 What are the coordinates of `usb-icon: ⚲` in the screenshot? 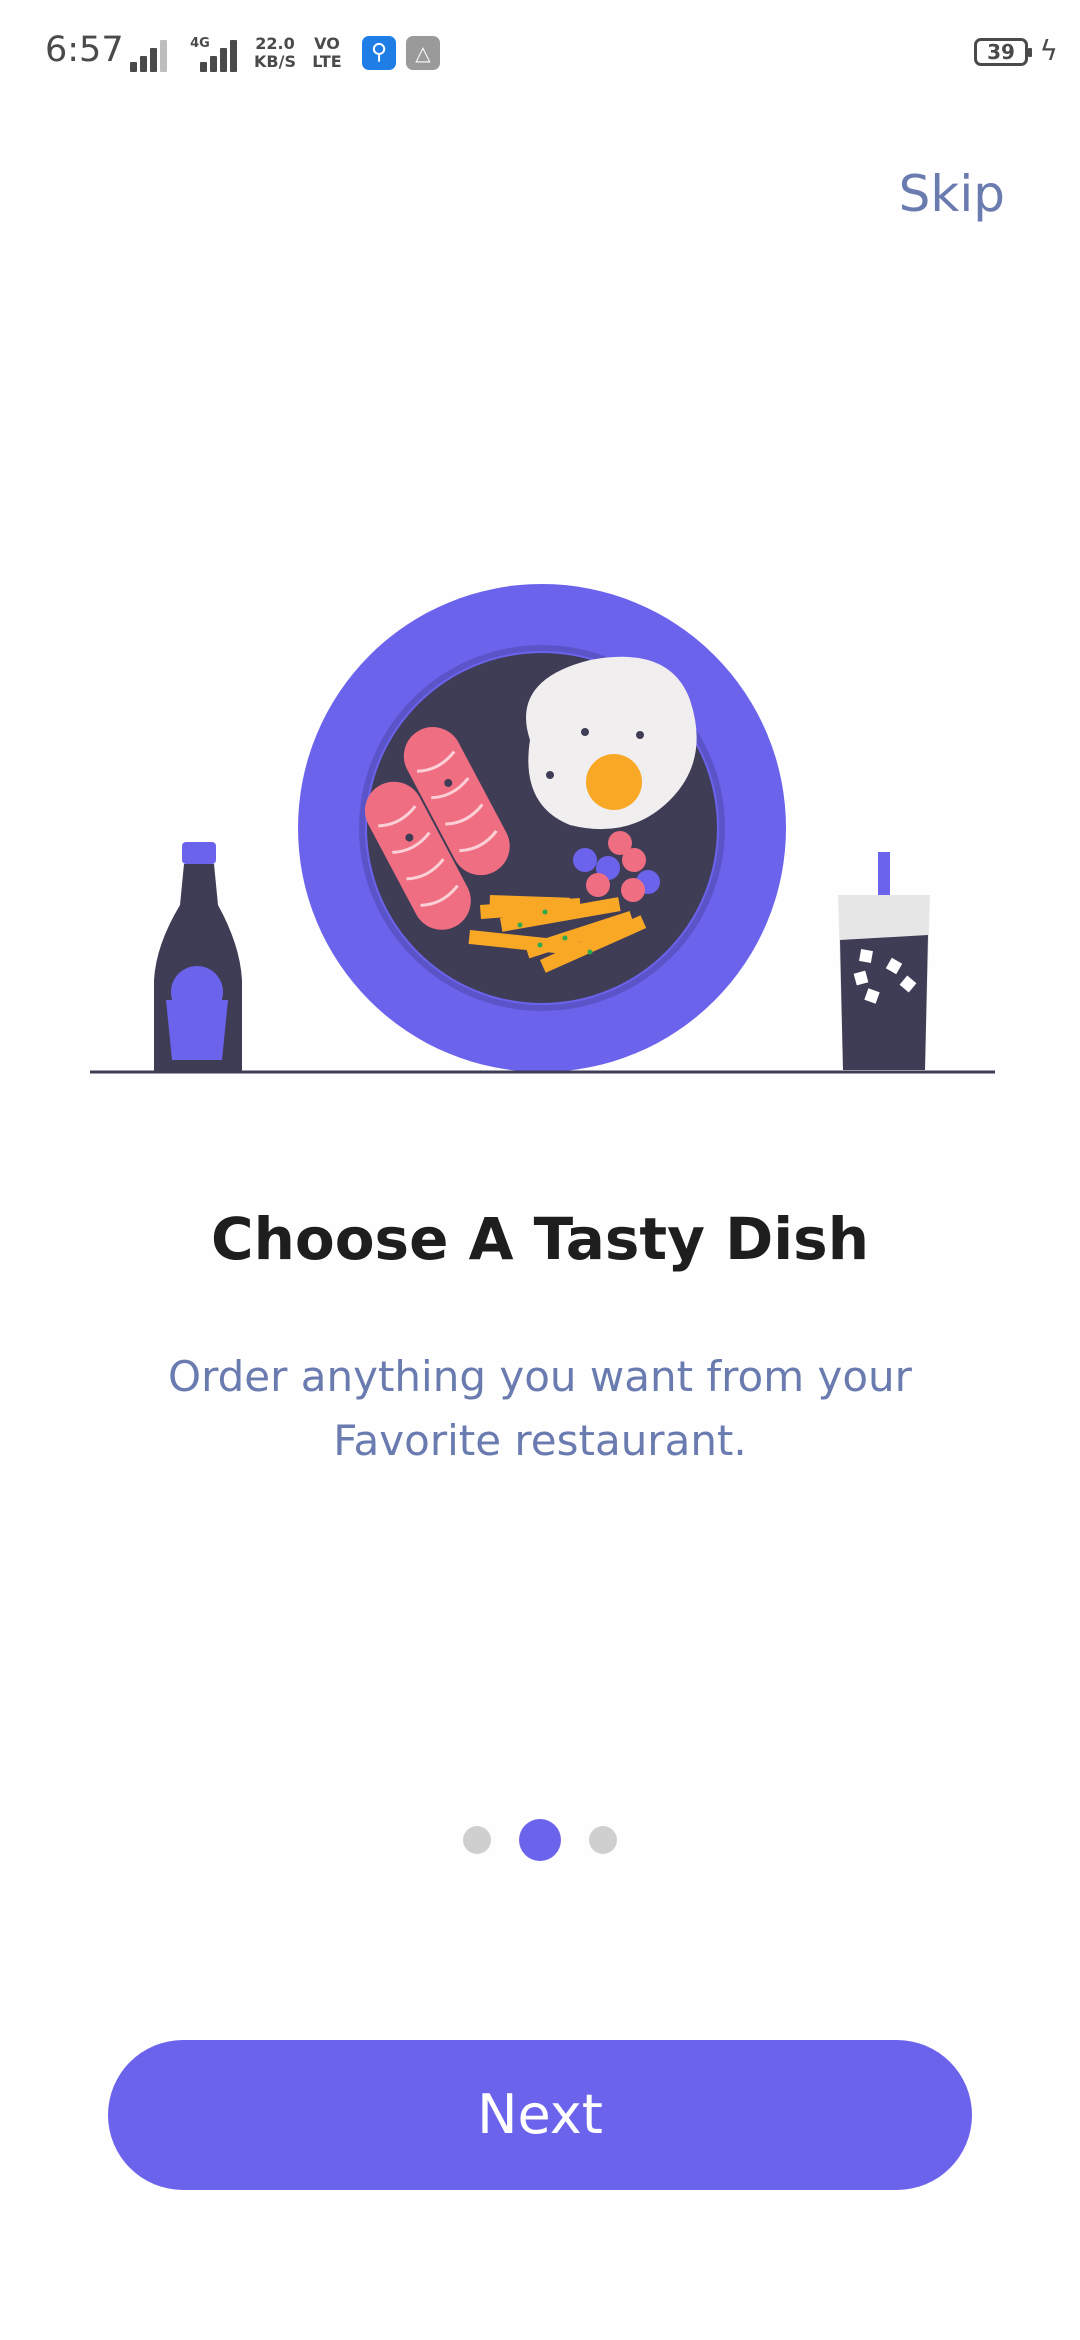 It's located at (379, 53).